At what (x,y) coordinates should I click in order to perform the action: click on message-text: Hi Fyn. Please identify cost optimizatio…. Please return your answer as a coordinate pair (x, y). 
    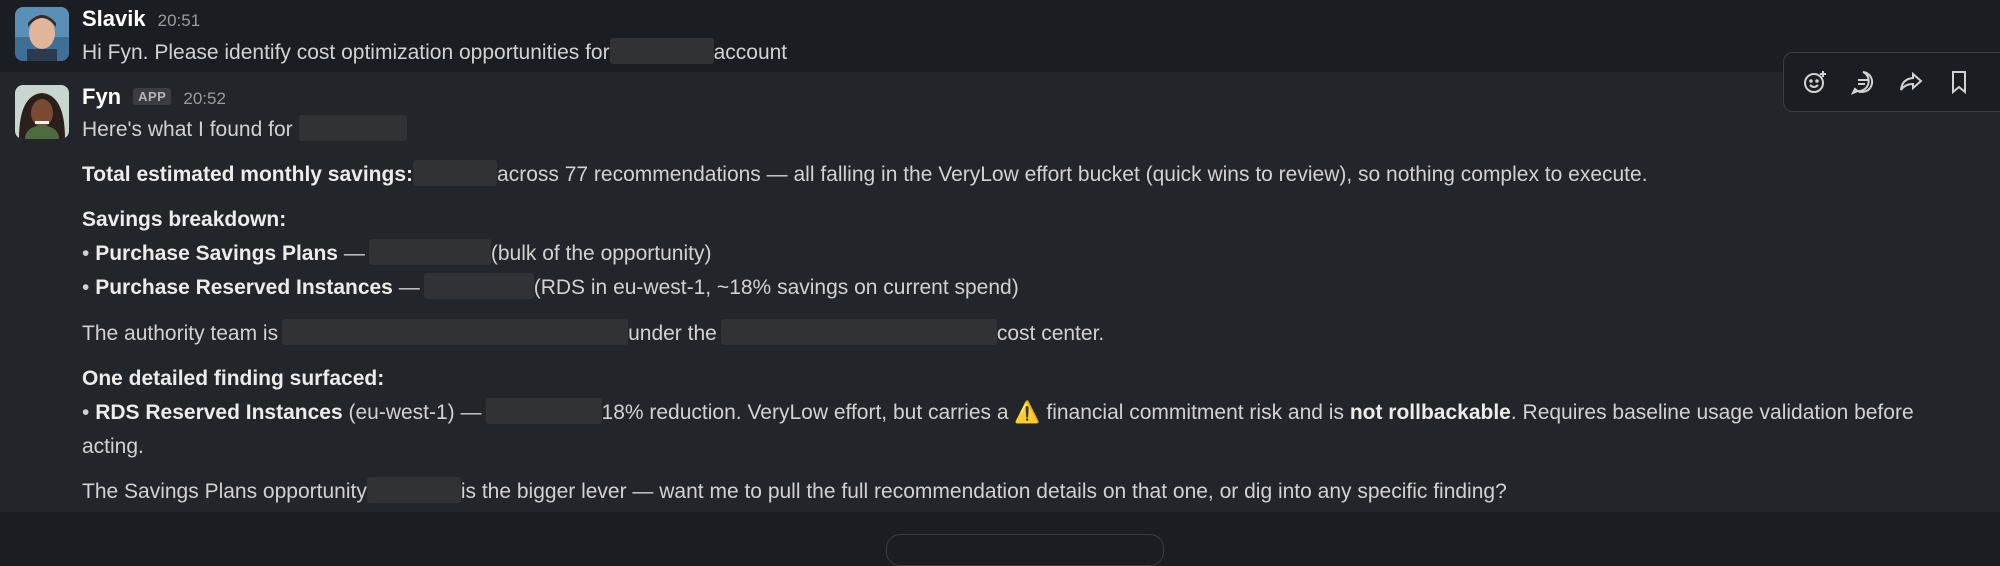
    Looking at the image, I should click on (434, 52).